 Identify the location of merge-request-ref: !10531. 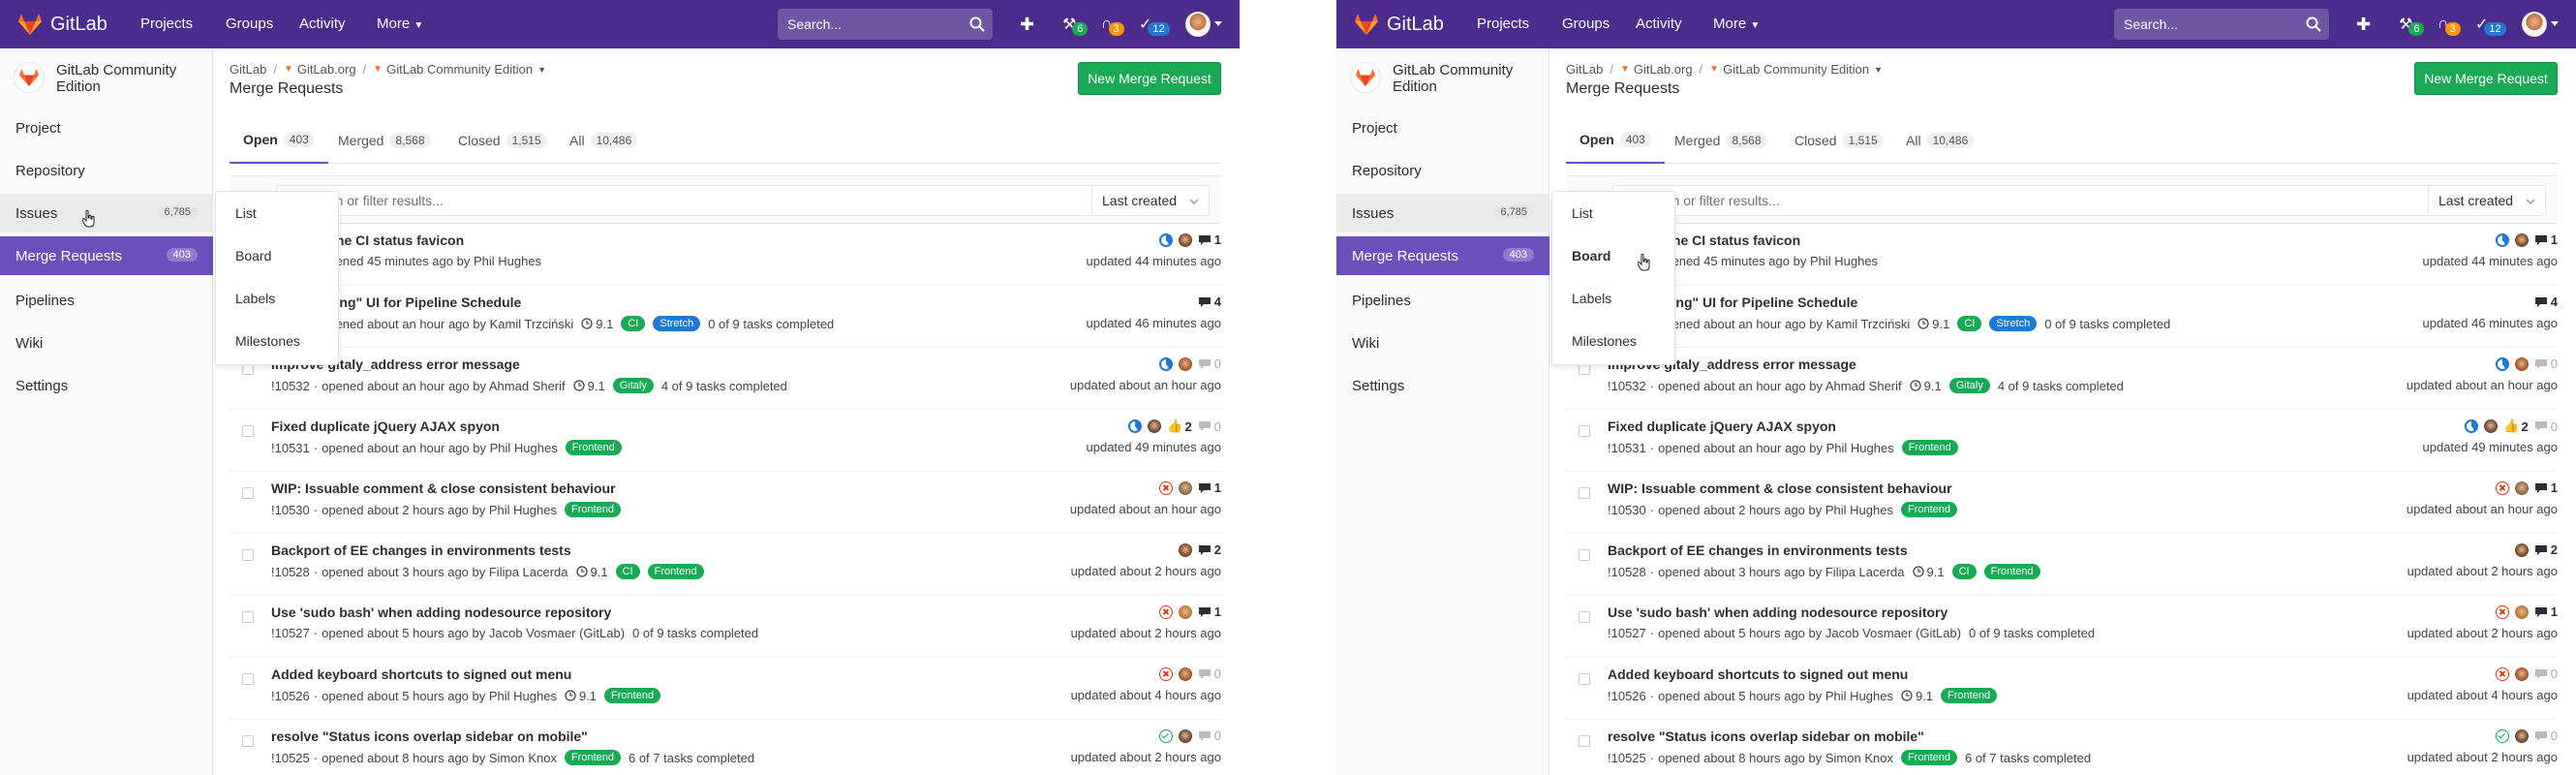
(290, 448).